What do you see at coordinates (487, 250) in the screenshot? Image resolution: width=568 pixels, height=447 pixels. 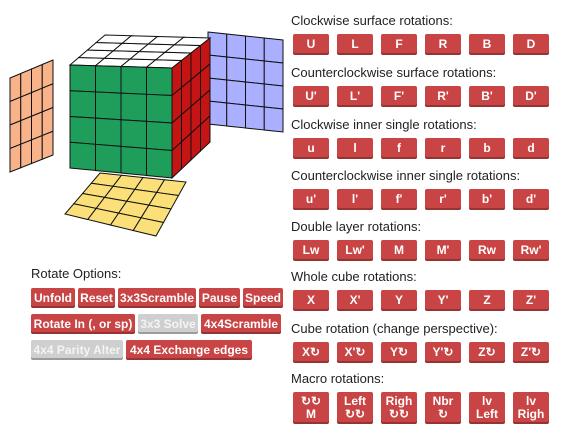 I see `rotate-button: Rw` at bounding box center [487, 250].